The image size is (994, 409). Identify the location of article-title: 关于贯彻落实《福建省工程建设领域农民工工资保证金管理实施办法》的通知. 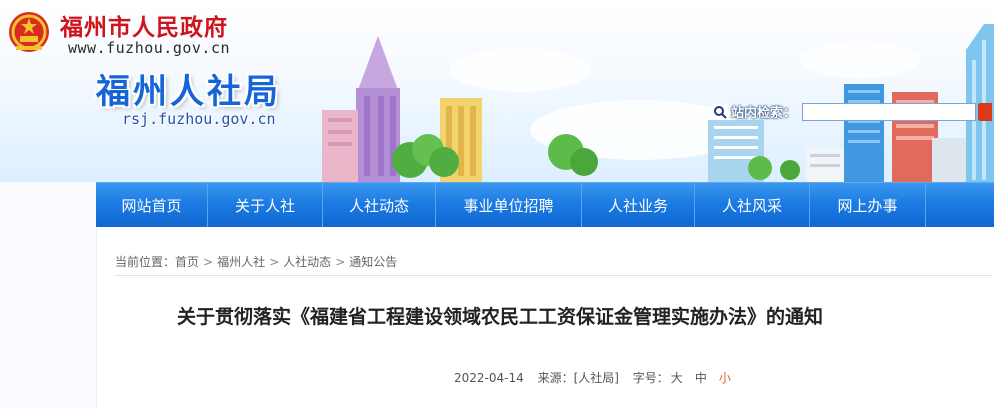
(499, 317).